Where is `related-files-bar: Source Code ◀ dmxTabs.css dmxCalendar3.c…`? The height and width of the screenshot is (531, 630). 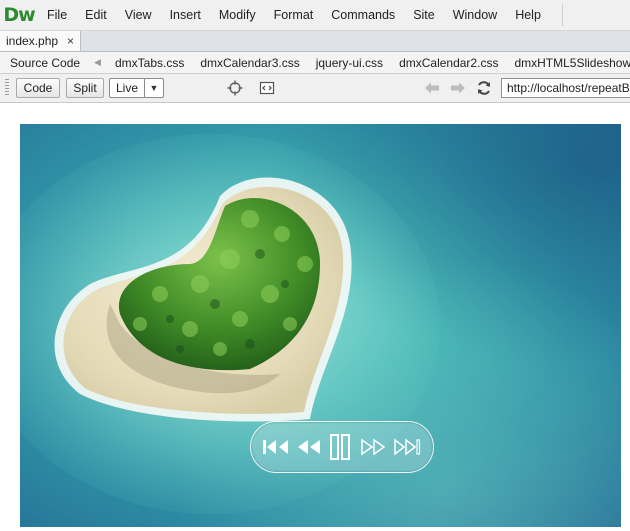
related-files-bar: Source Code ◀ dmxTabs.css dmxCalendar3.c… is located at coordinates (315, 63).